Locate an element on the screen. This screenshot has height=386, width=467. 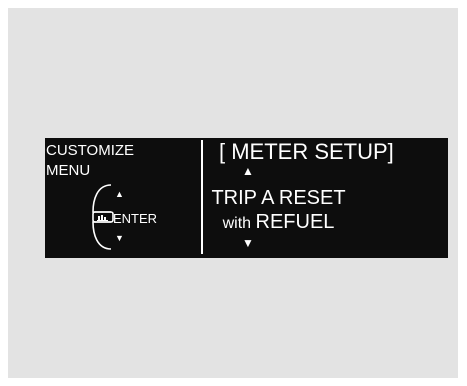
with-refuel-line: with REFUEL is located at coordinates (278, 223).